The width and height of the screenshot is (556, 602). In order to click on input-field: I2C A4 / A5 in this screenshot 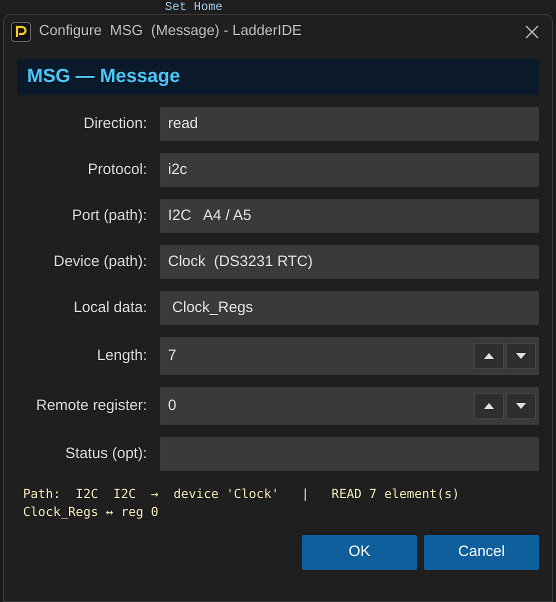, I will do `click(349, 216)`.